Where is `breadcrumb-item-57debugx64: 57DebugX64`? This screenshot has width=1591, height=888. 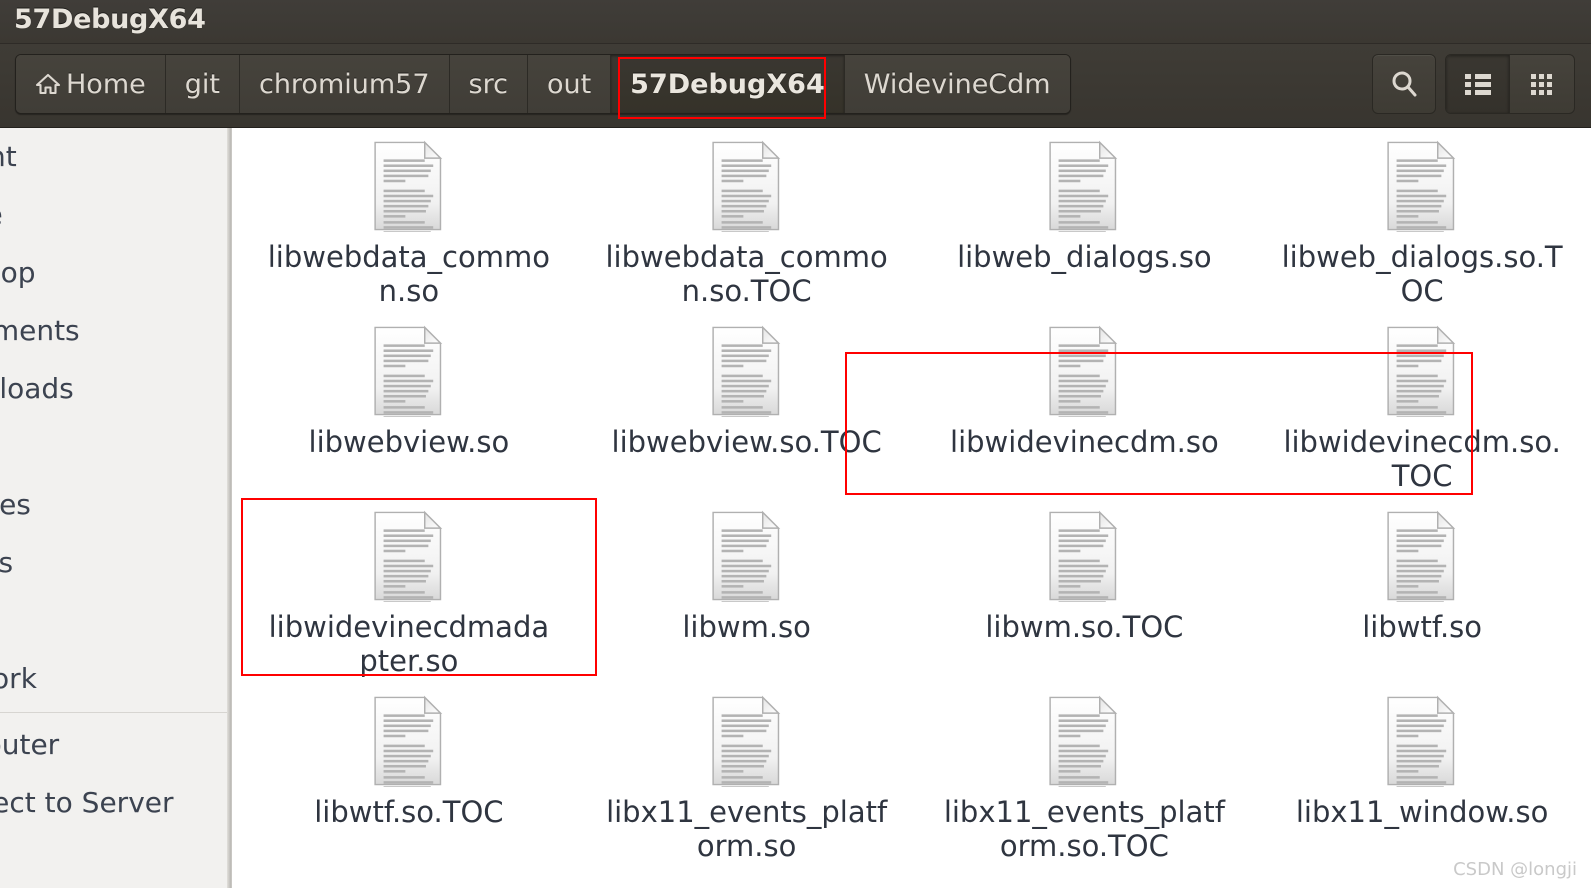
breadcrumb-item-57debugx64: 57DebugX64 is located at coordinates (728, 84).